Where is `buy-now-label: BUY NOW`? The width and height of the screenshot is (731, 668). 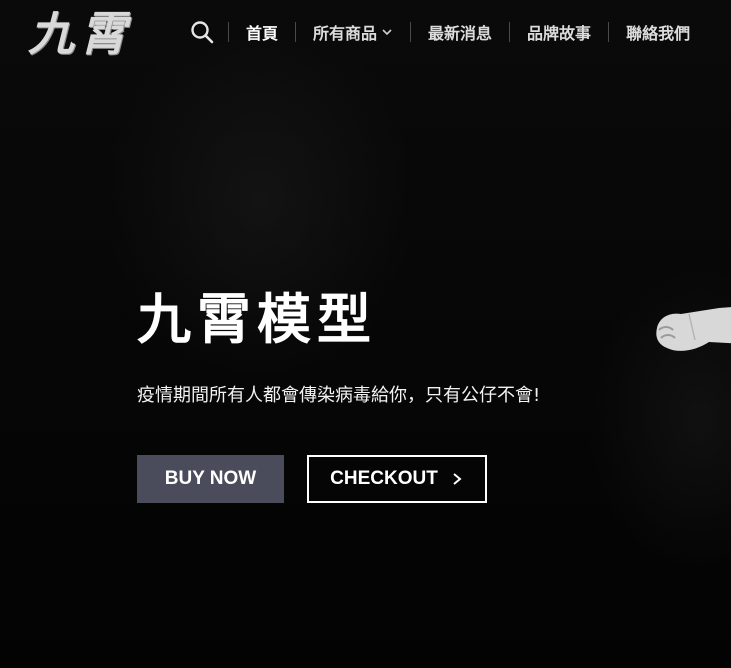
buy-now-label: BUY NOW is located at coordinates (210, 478).